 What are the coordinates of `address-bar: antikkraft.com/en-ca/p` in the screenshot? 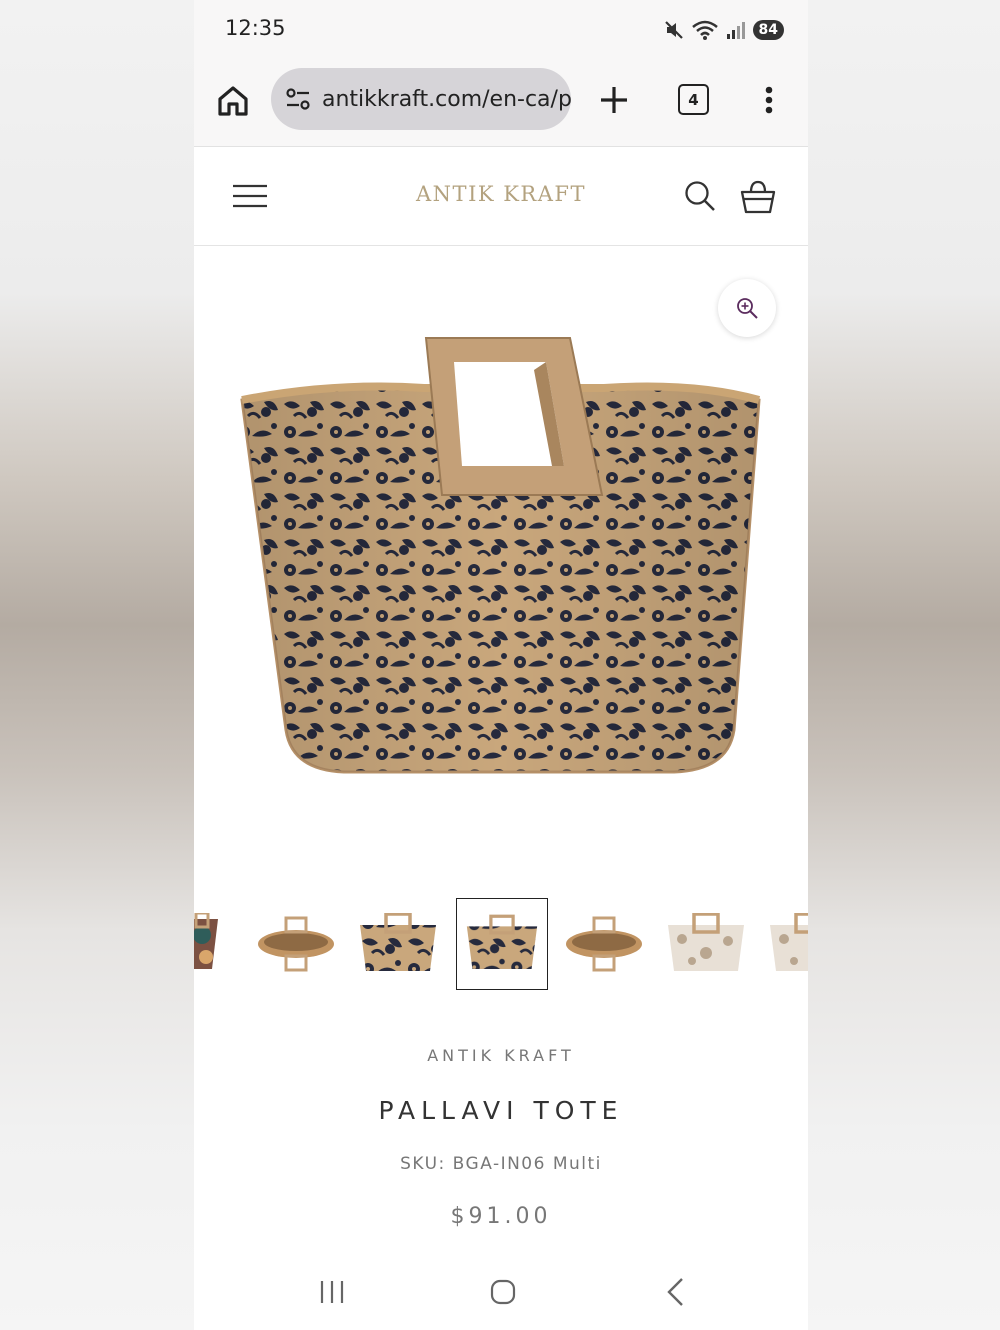 It's located at (421, 99).